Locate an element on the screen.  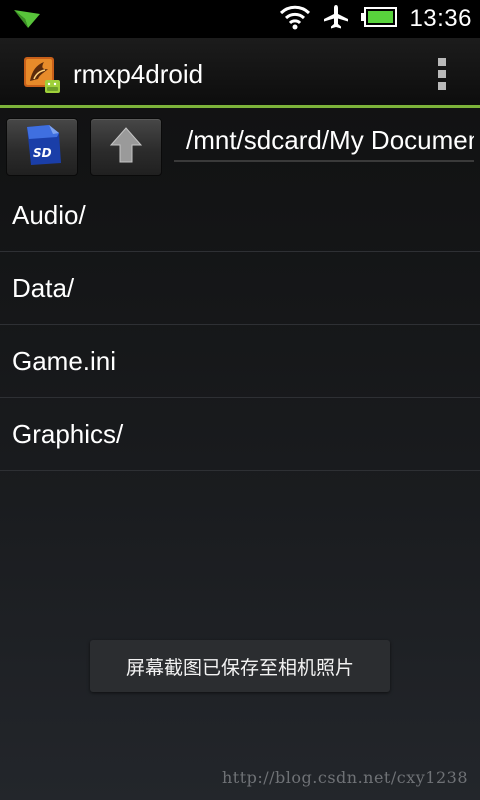
list-item: Graphics/ is located at coordinates (240, 434).